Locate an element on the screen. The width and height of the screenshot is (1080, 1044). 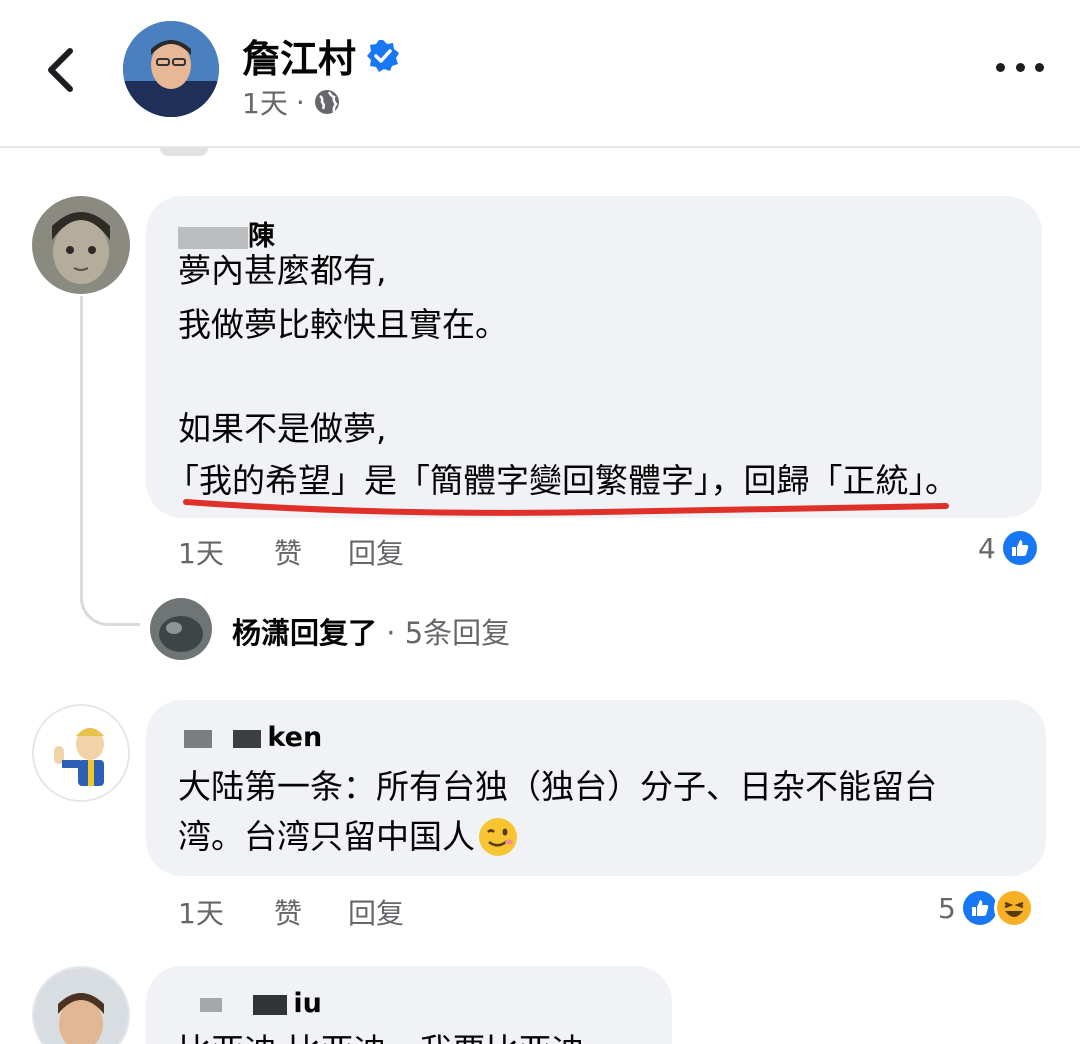
comment-author: ken is located at coordinates (253, 737).